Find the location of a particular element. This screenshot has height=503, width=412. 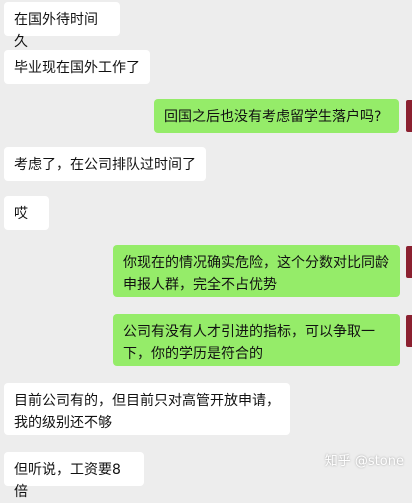

message-incoming: 哎 is located at coordinates (26, 213).